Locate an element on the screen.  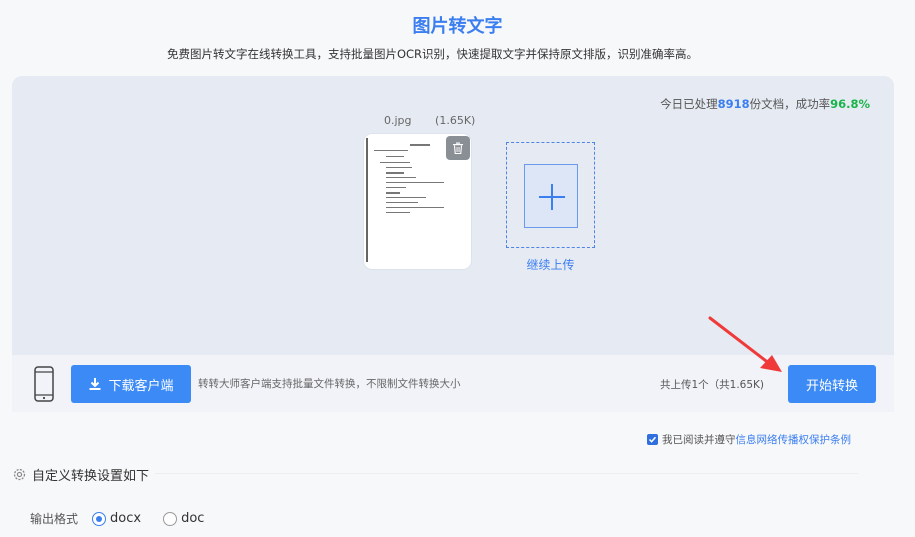
format-option-doc: doc is located at coordinates (183, 518).